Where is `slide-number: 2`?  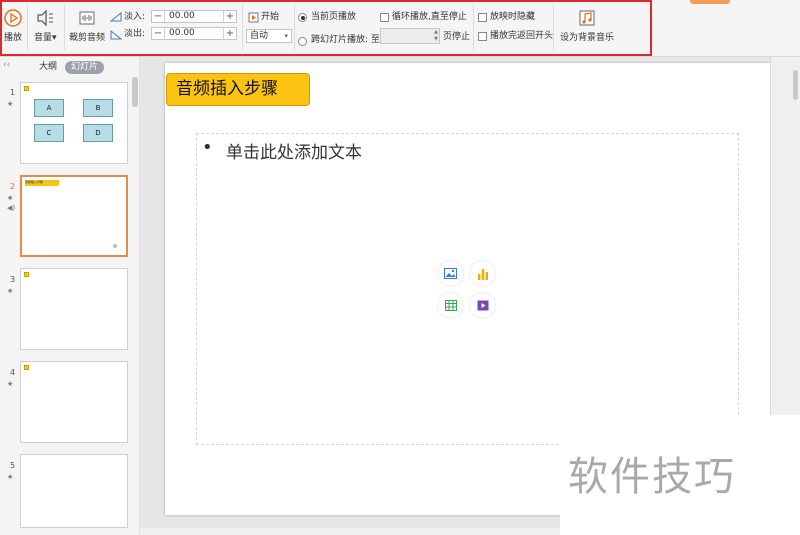
slide-number: 2 is located at coordinates (13, 186).